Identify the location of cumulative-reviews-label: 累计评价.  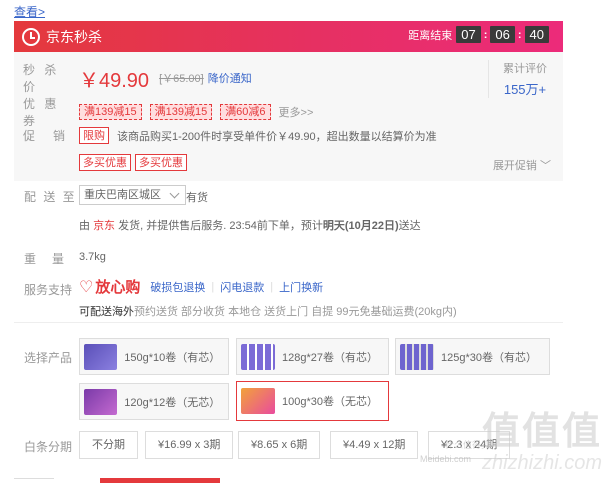
(525, 69).